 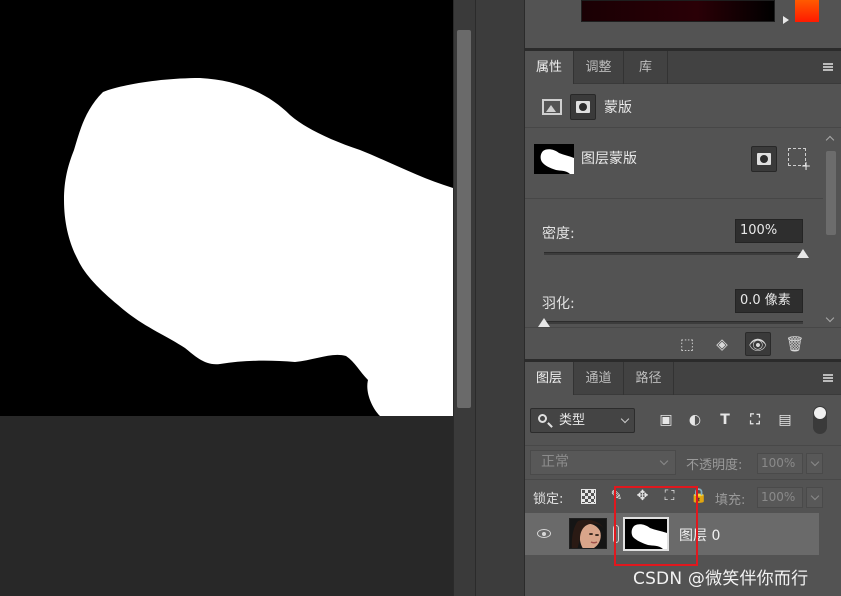 What do you see at coordinates (673, 322) in the screenshot?
I see `feather-slider` at bounding box center [673, 322].